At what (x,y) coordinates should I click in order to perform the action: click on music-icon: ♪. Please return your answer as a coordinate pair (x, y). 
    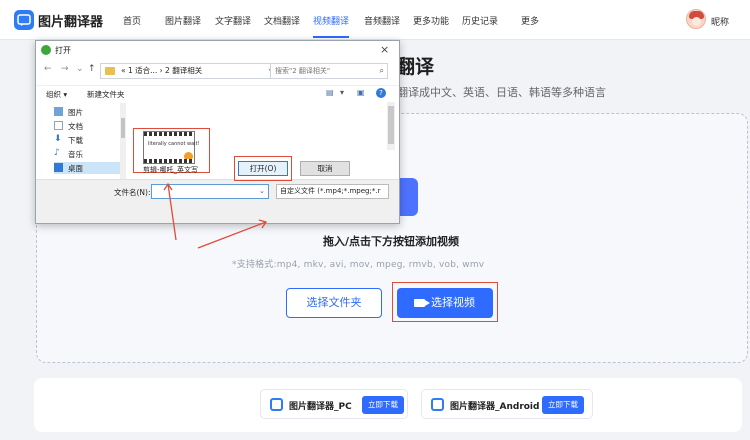
    Looking at the image, I should click on (57, 153).